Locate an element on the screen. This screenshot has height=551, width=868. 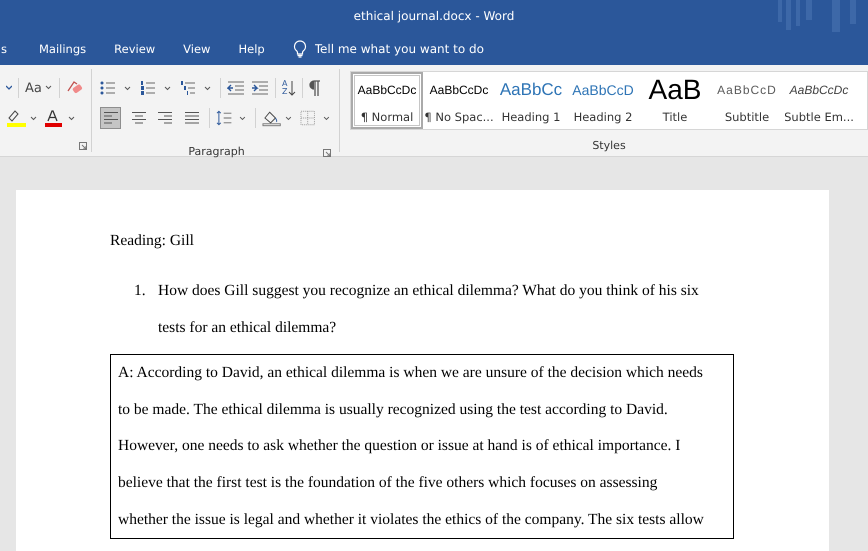
answer-text: A: According to David, an ethical dilemma is when we are unsure of the decision which needs is located at coordinates (411, 373).